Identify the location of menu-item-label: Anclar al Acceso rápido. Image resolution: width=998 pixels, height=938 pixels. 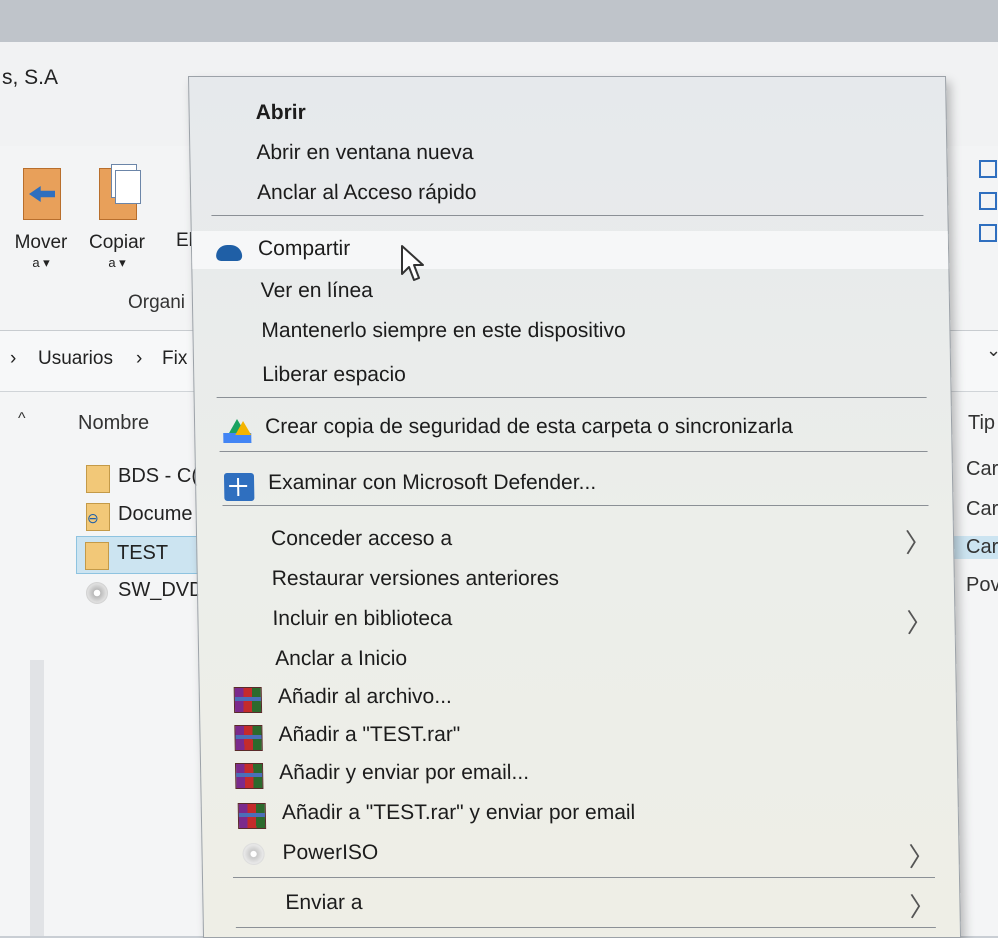
(366, 192).